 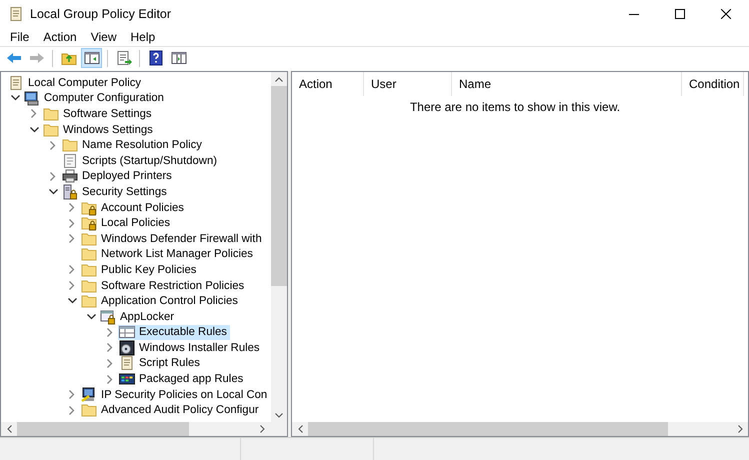 What do you see at coordinates (108, 316) in the screenshot?
I see `window-lock-icon` at bounding box center [108, 316].